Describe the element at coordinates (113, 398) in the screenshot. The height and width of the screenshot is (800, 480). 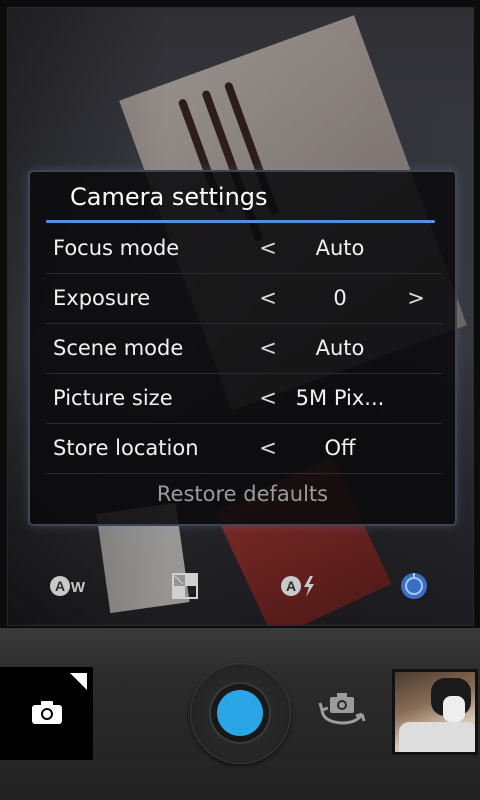
I see `setting-label: Picture size` at that location.